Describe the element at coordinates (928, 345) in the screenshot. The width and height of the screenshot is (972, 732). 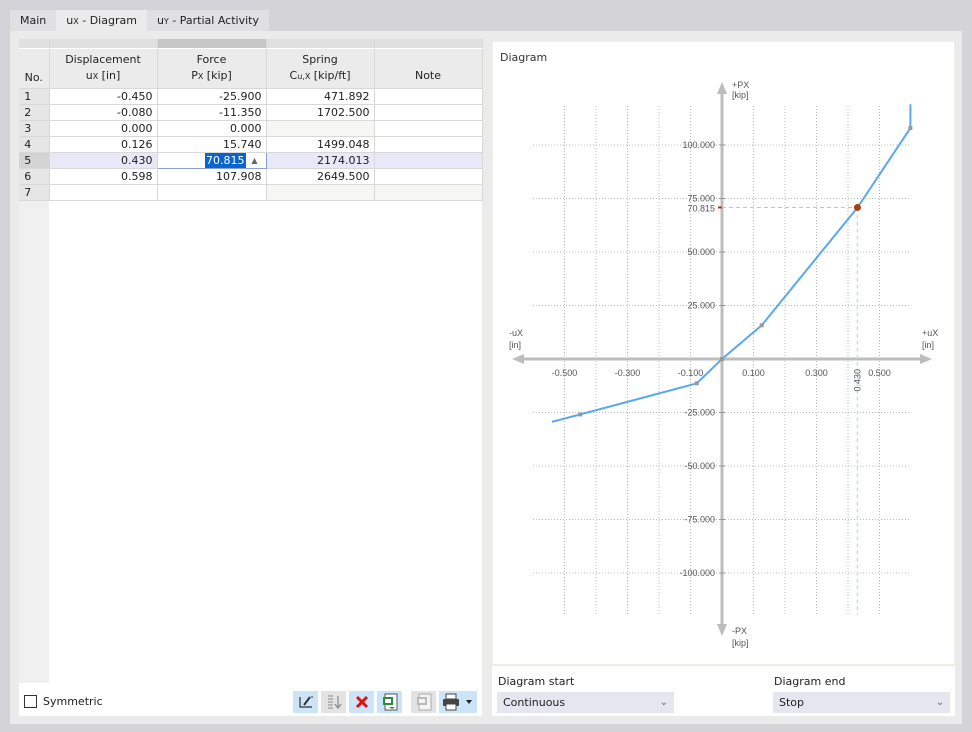
I see `x-axis-pos-unit: [in]` at that location.